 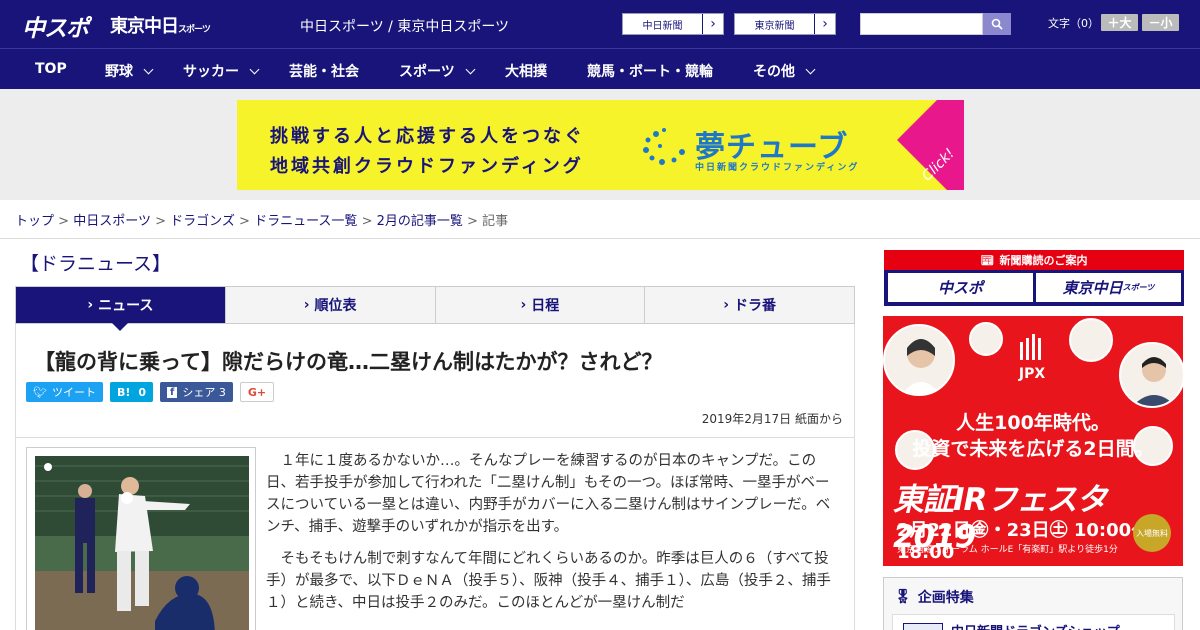 What do you see at coordinates (40, 392) in the screenshot?
I see `twitter-icon: 🐦︎` at bounding box center [40, 392].